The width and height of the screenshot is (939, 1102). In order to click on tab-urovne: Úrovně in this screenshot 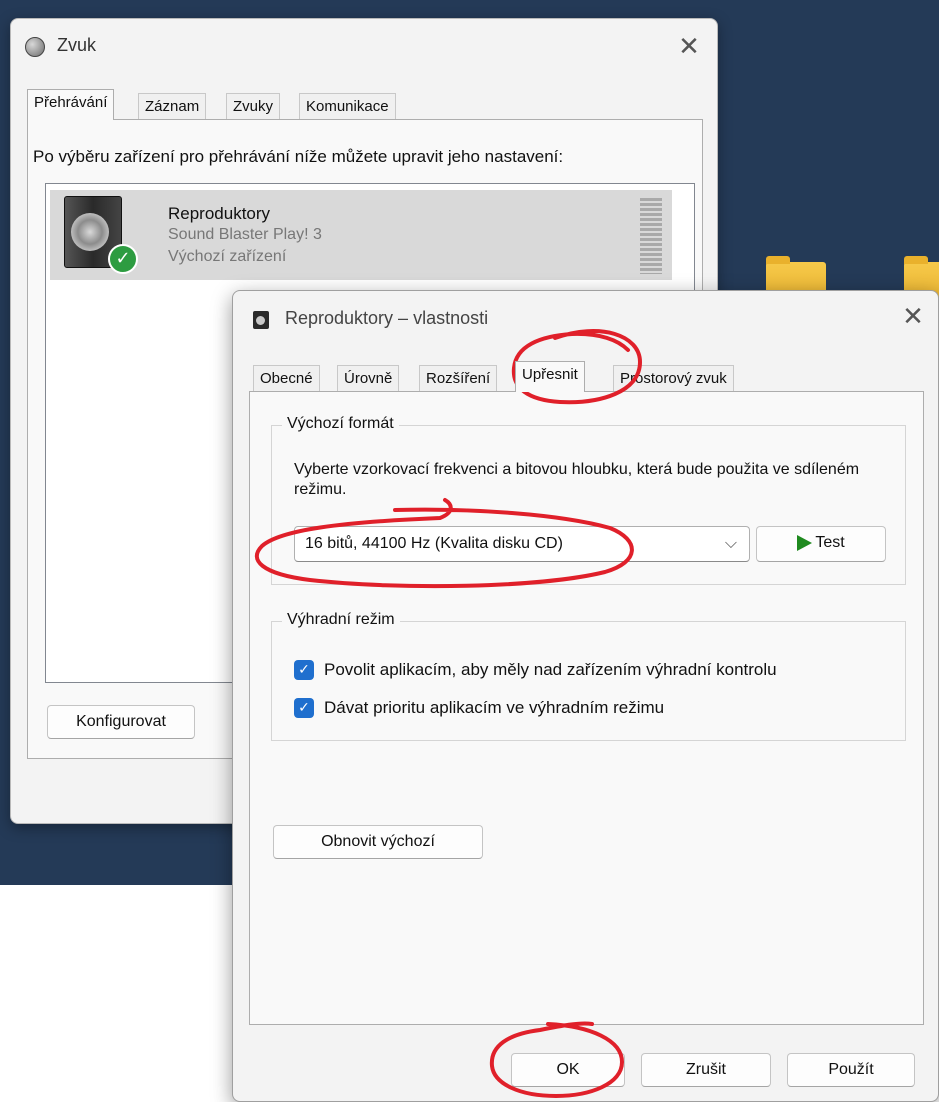, I will do `click(368, 378)`.